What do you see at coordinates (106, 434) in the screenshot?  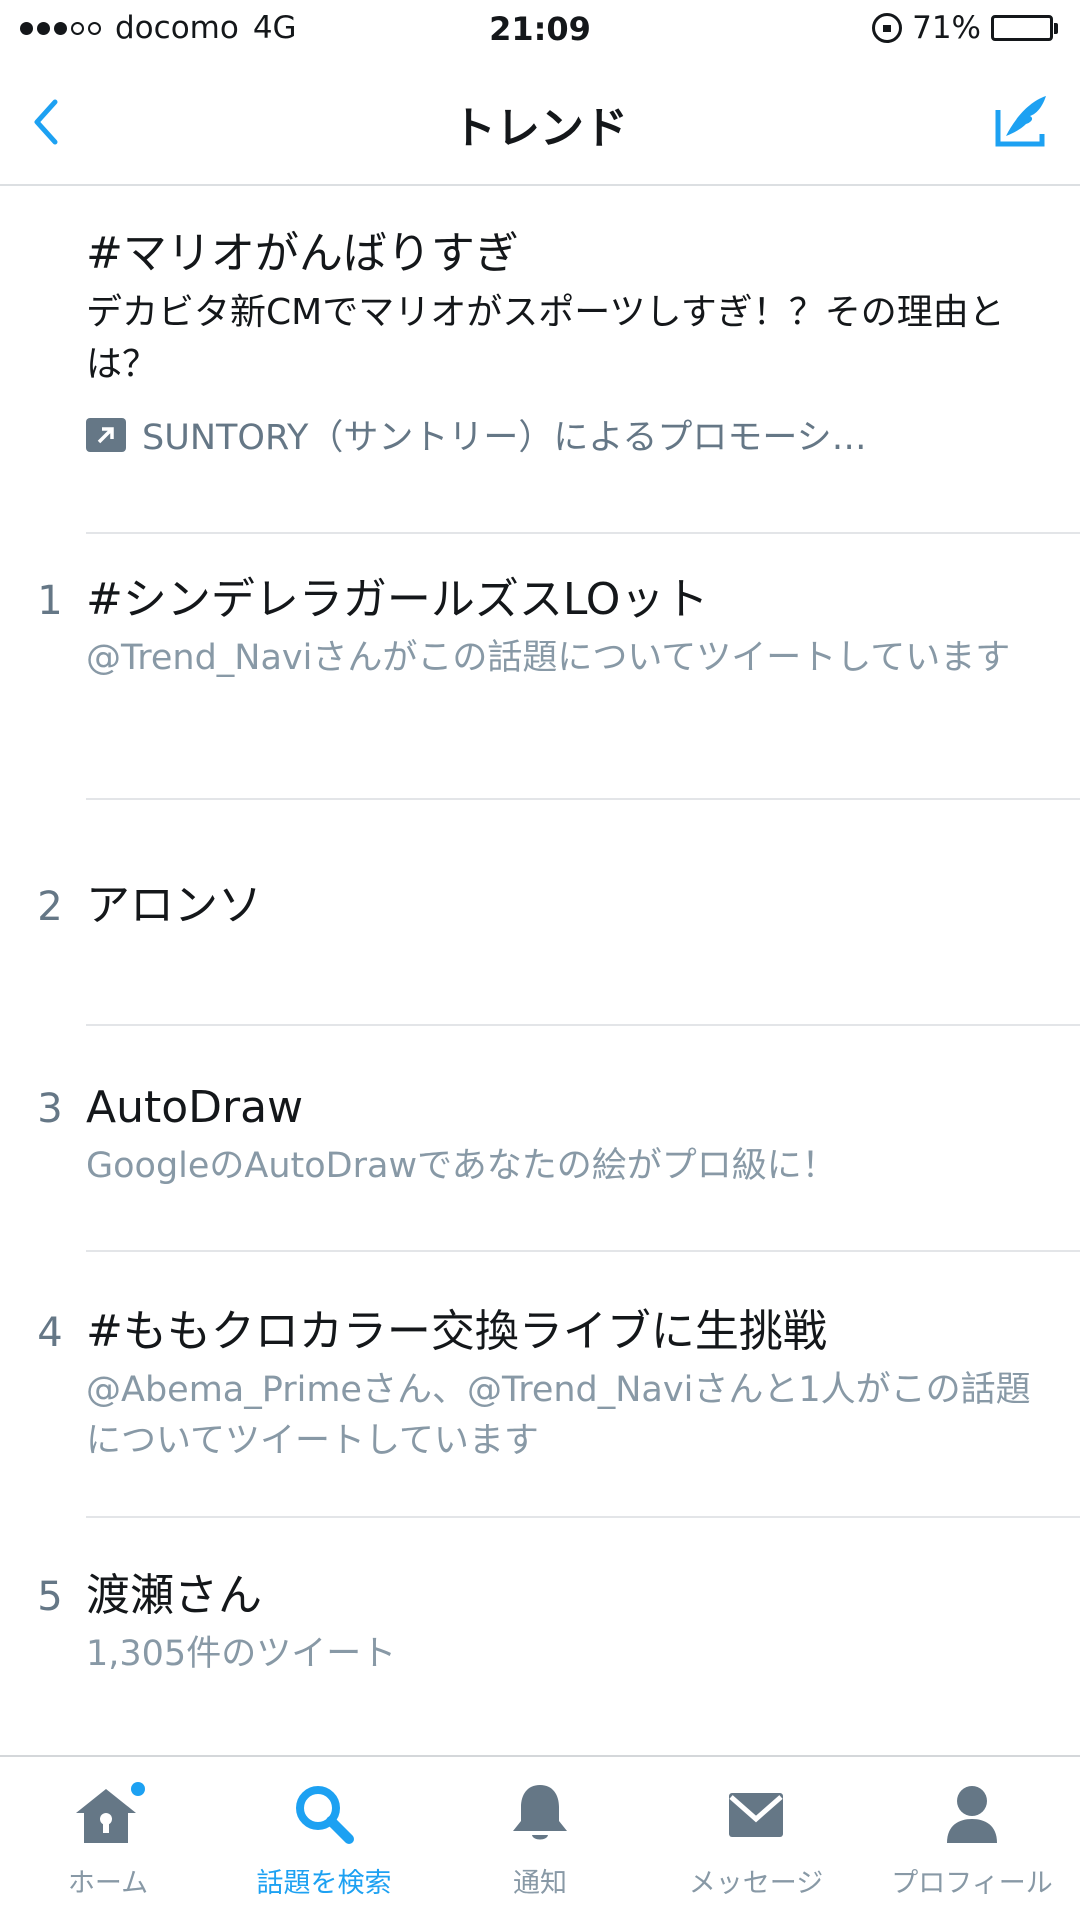 I see `promoted-icon` at bounding box center [106, 434].